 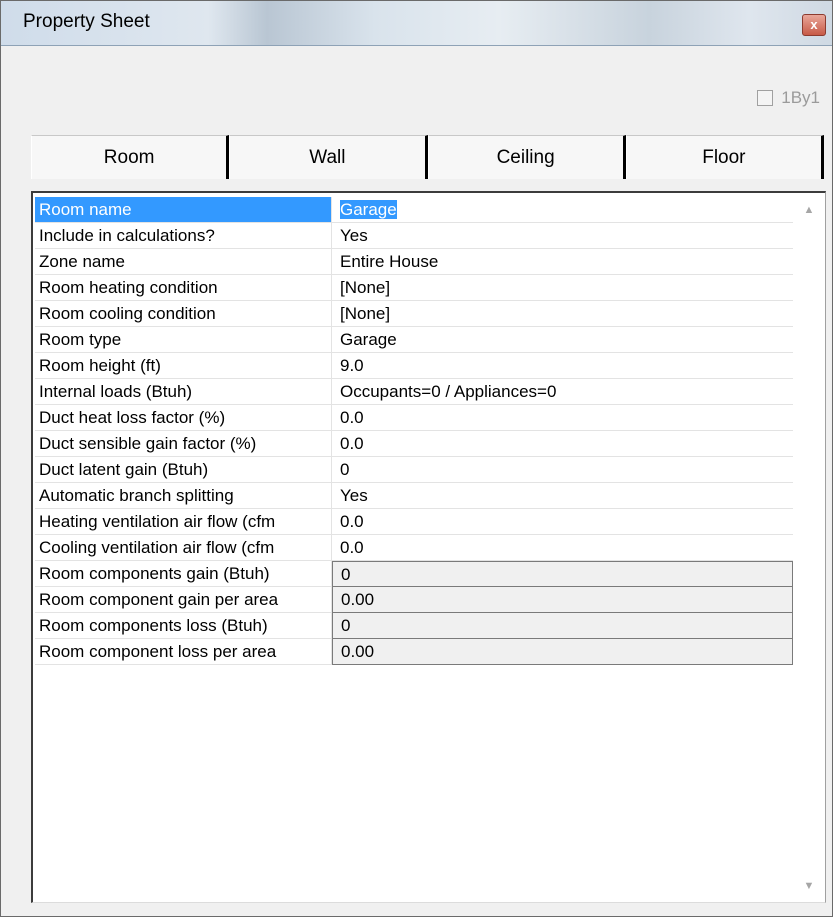 I want to click on property-row-readonly: Room component gain per area 0.00, so click(x=414, y=600).